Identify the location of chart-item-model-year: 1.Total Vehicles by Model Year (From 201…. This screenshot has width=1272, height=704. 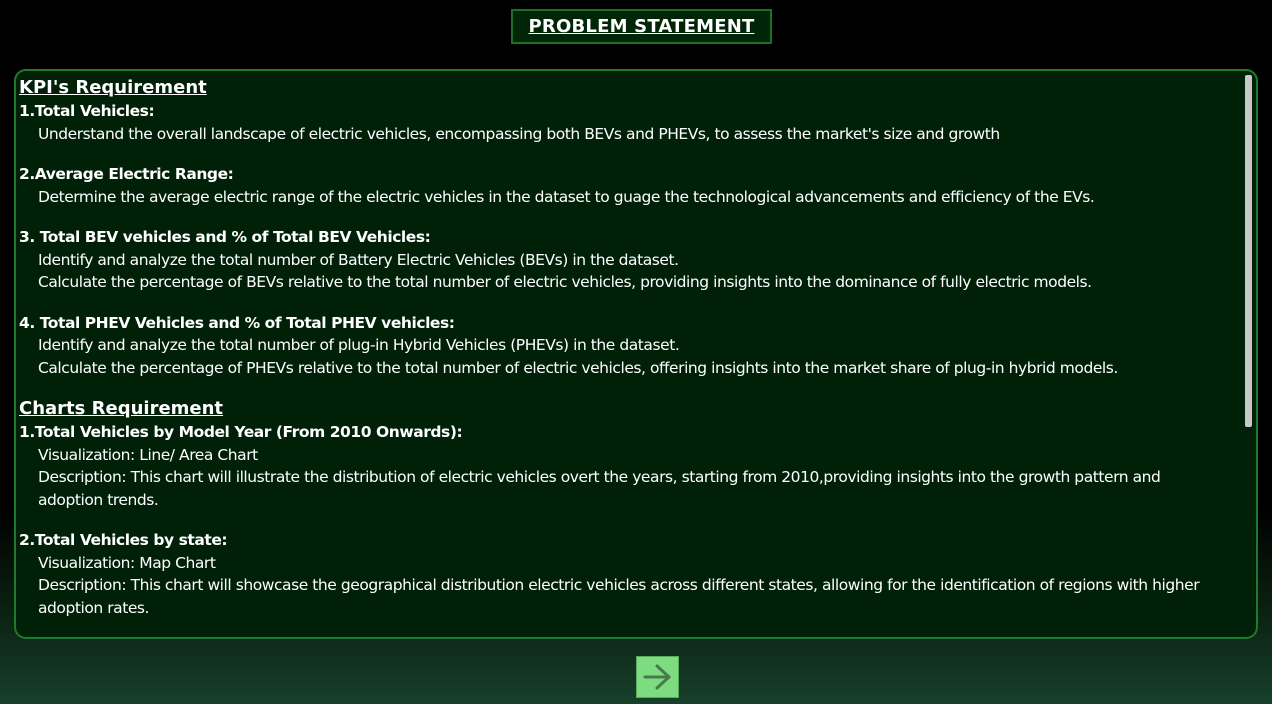
(624, 466).